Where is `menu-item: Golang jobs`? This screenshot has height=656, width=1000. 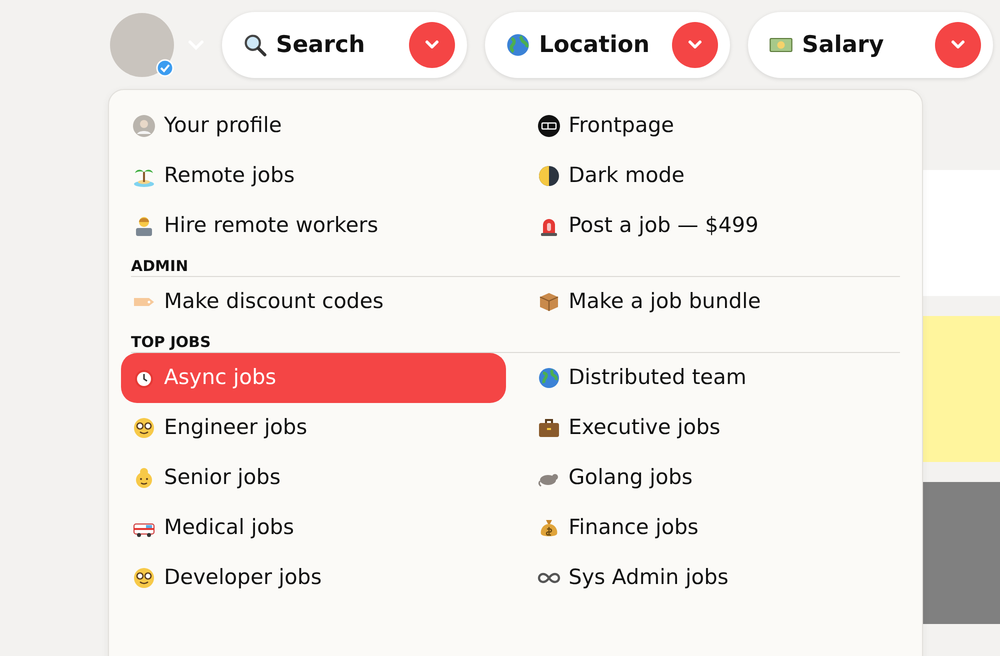
menu-item: Golang jobs is located at coordinates (718, 478).